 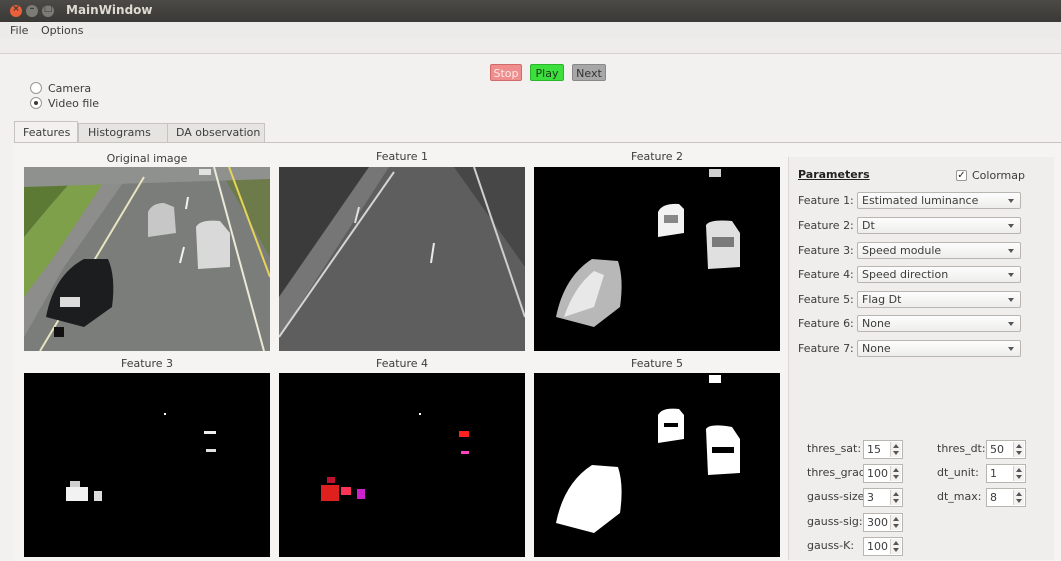 What do you see at coordinates (961, 175) in the screenshot?
I see `colormap-checkbox: ✓` at bounding box center [961, 175].